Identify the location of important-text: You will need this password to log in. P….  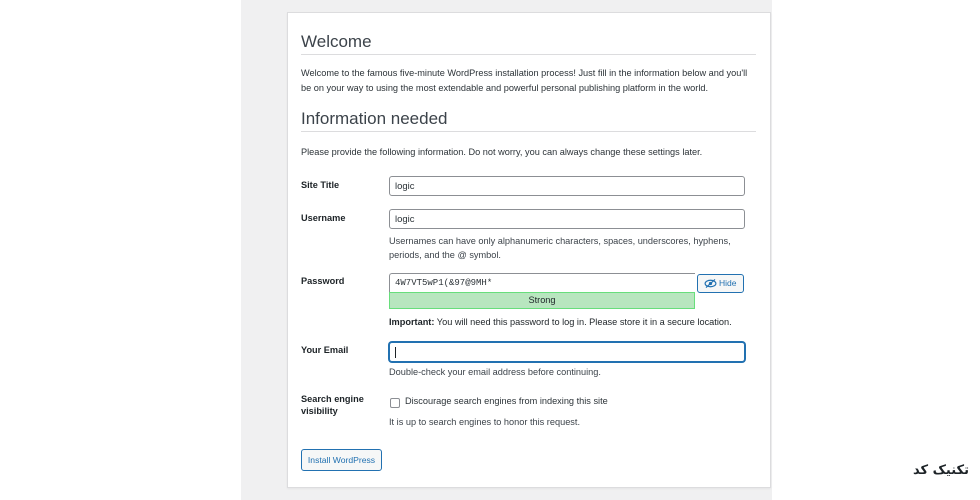
(583, 322).